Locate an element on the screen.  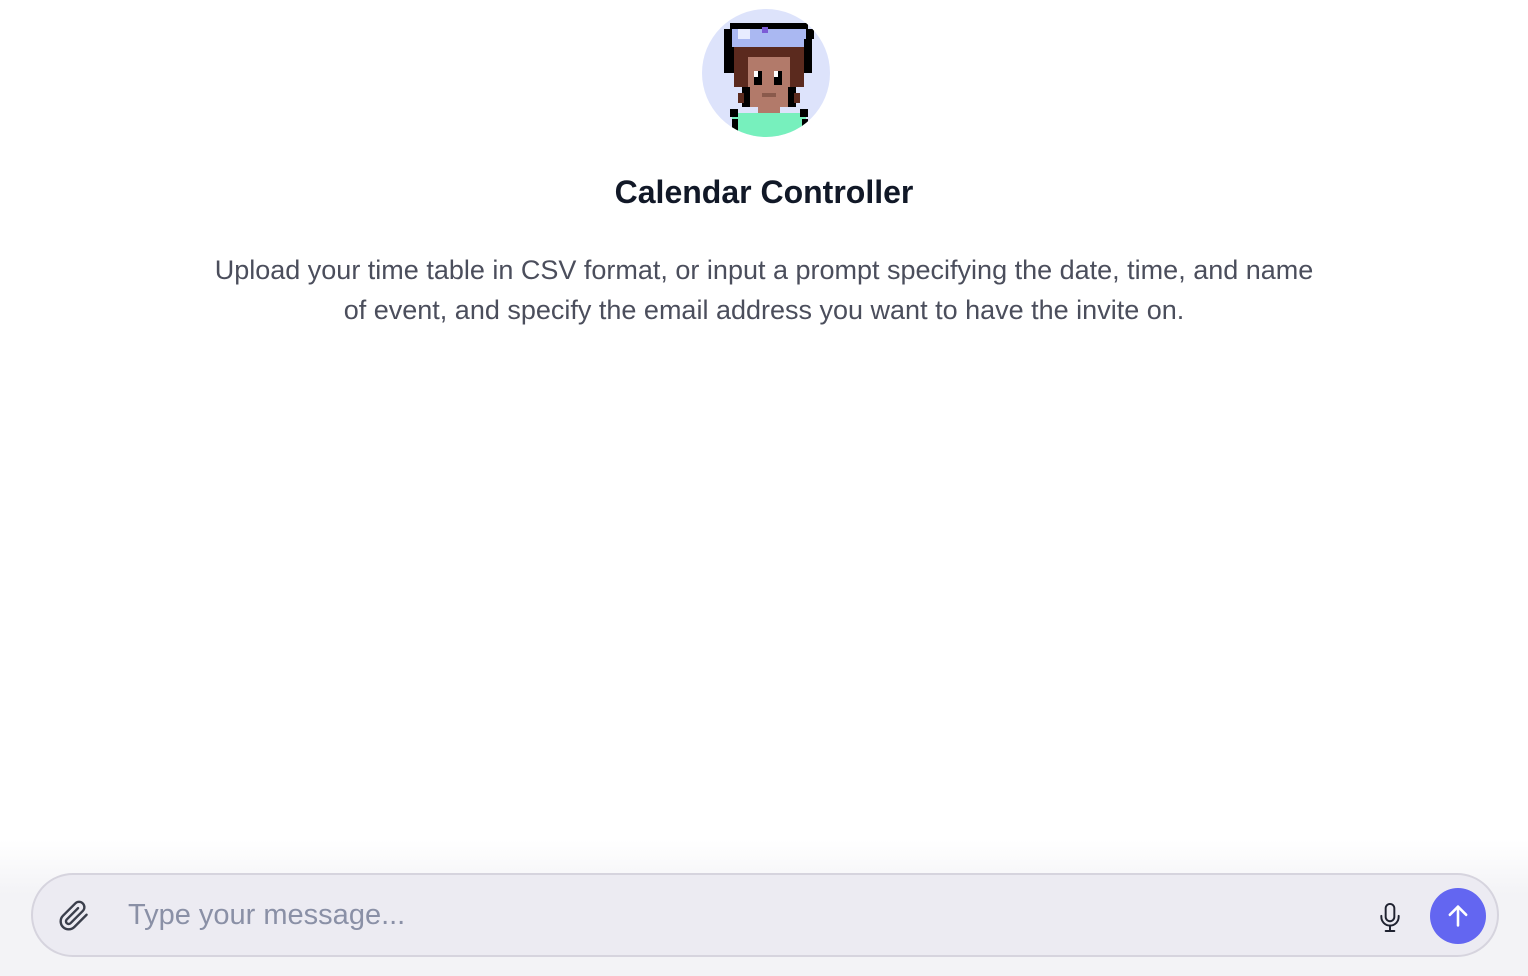
send-message-button is located at coordinates (1458, 916).